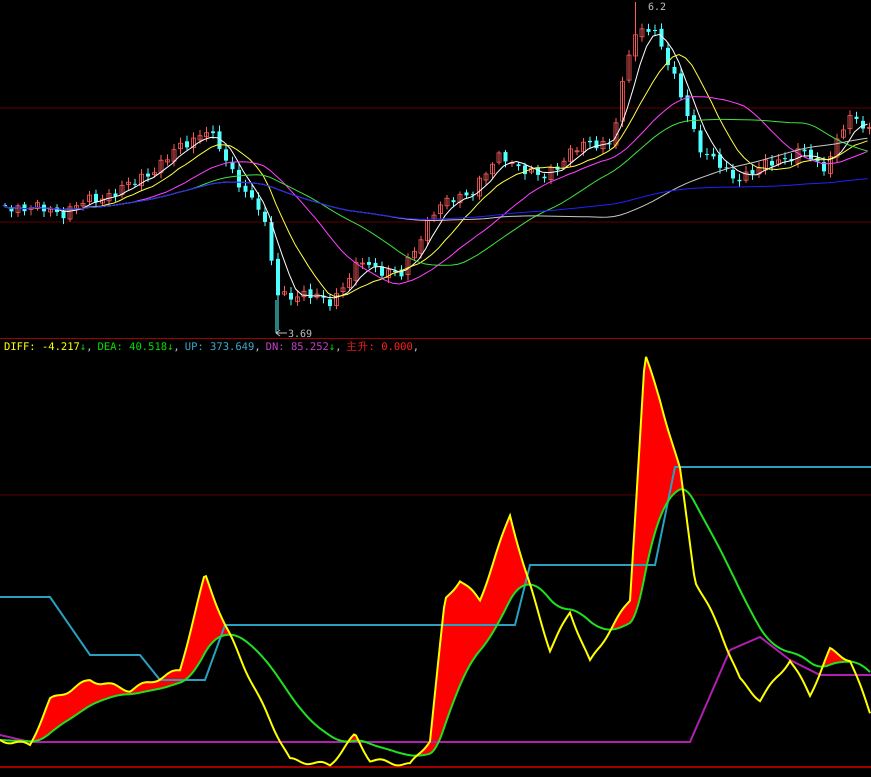 The height and width of the screenshot is (777, 871). What do you see at coordinates (219, 347) in the screenshot?
I see `indicator-value: UP: 373.649` at bounding box center [219, 347].